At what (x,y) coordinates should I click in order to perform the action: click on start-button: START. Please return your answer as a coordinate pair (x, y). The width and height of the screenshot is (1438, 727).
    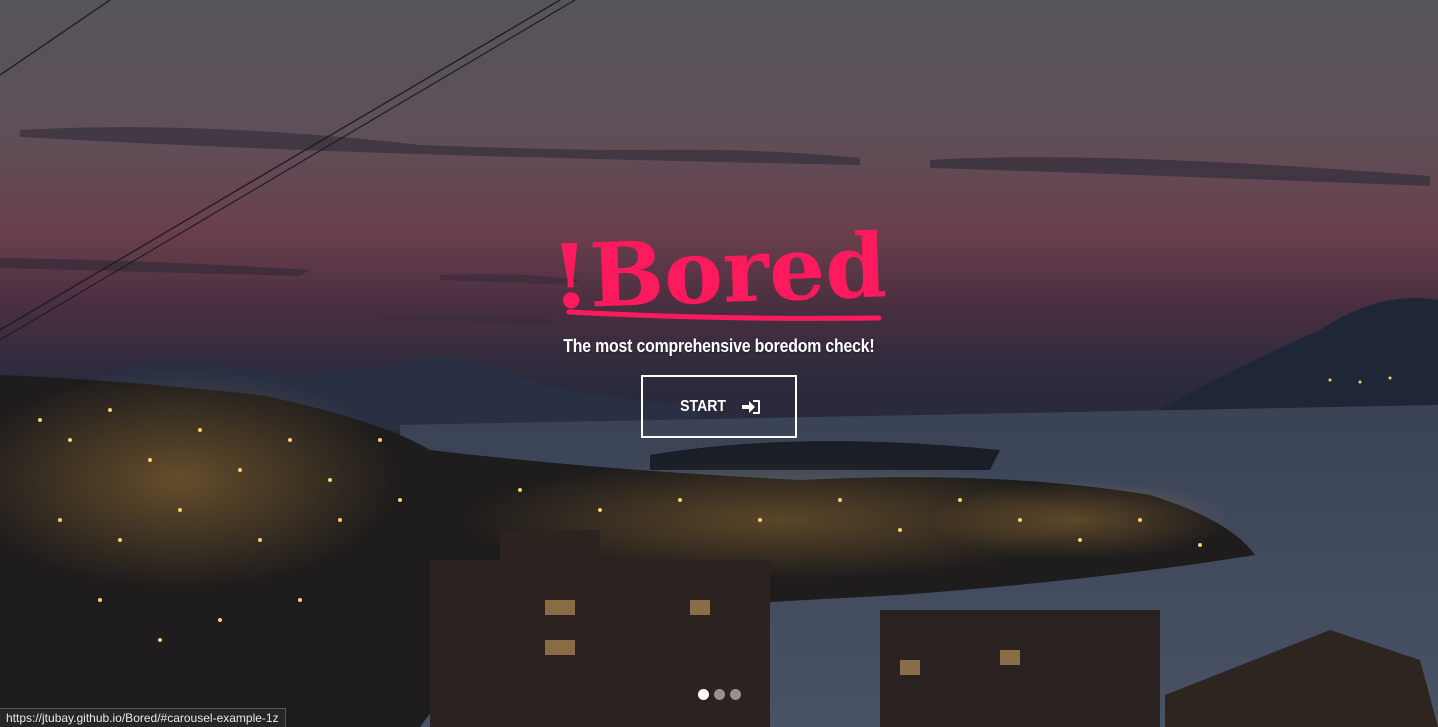
    Looking at the image, I should click on (719, 406).